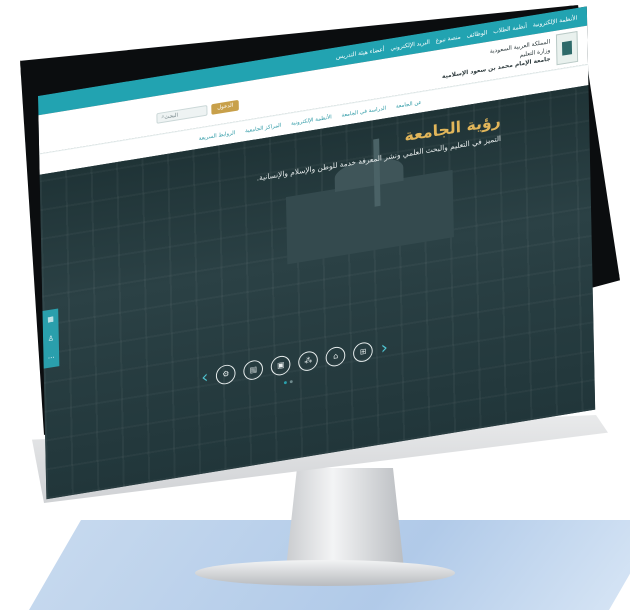 The width and height of the screenshot is (630, 610). Describe the element at coordinates (409, 104) in the screenshot. I see `nav-item: عن الجامعة` at that location.